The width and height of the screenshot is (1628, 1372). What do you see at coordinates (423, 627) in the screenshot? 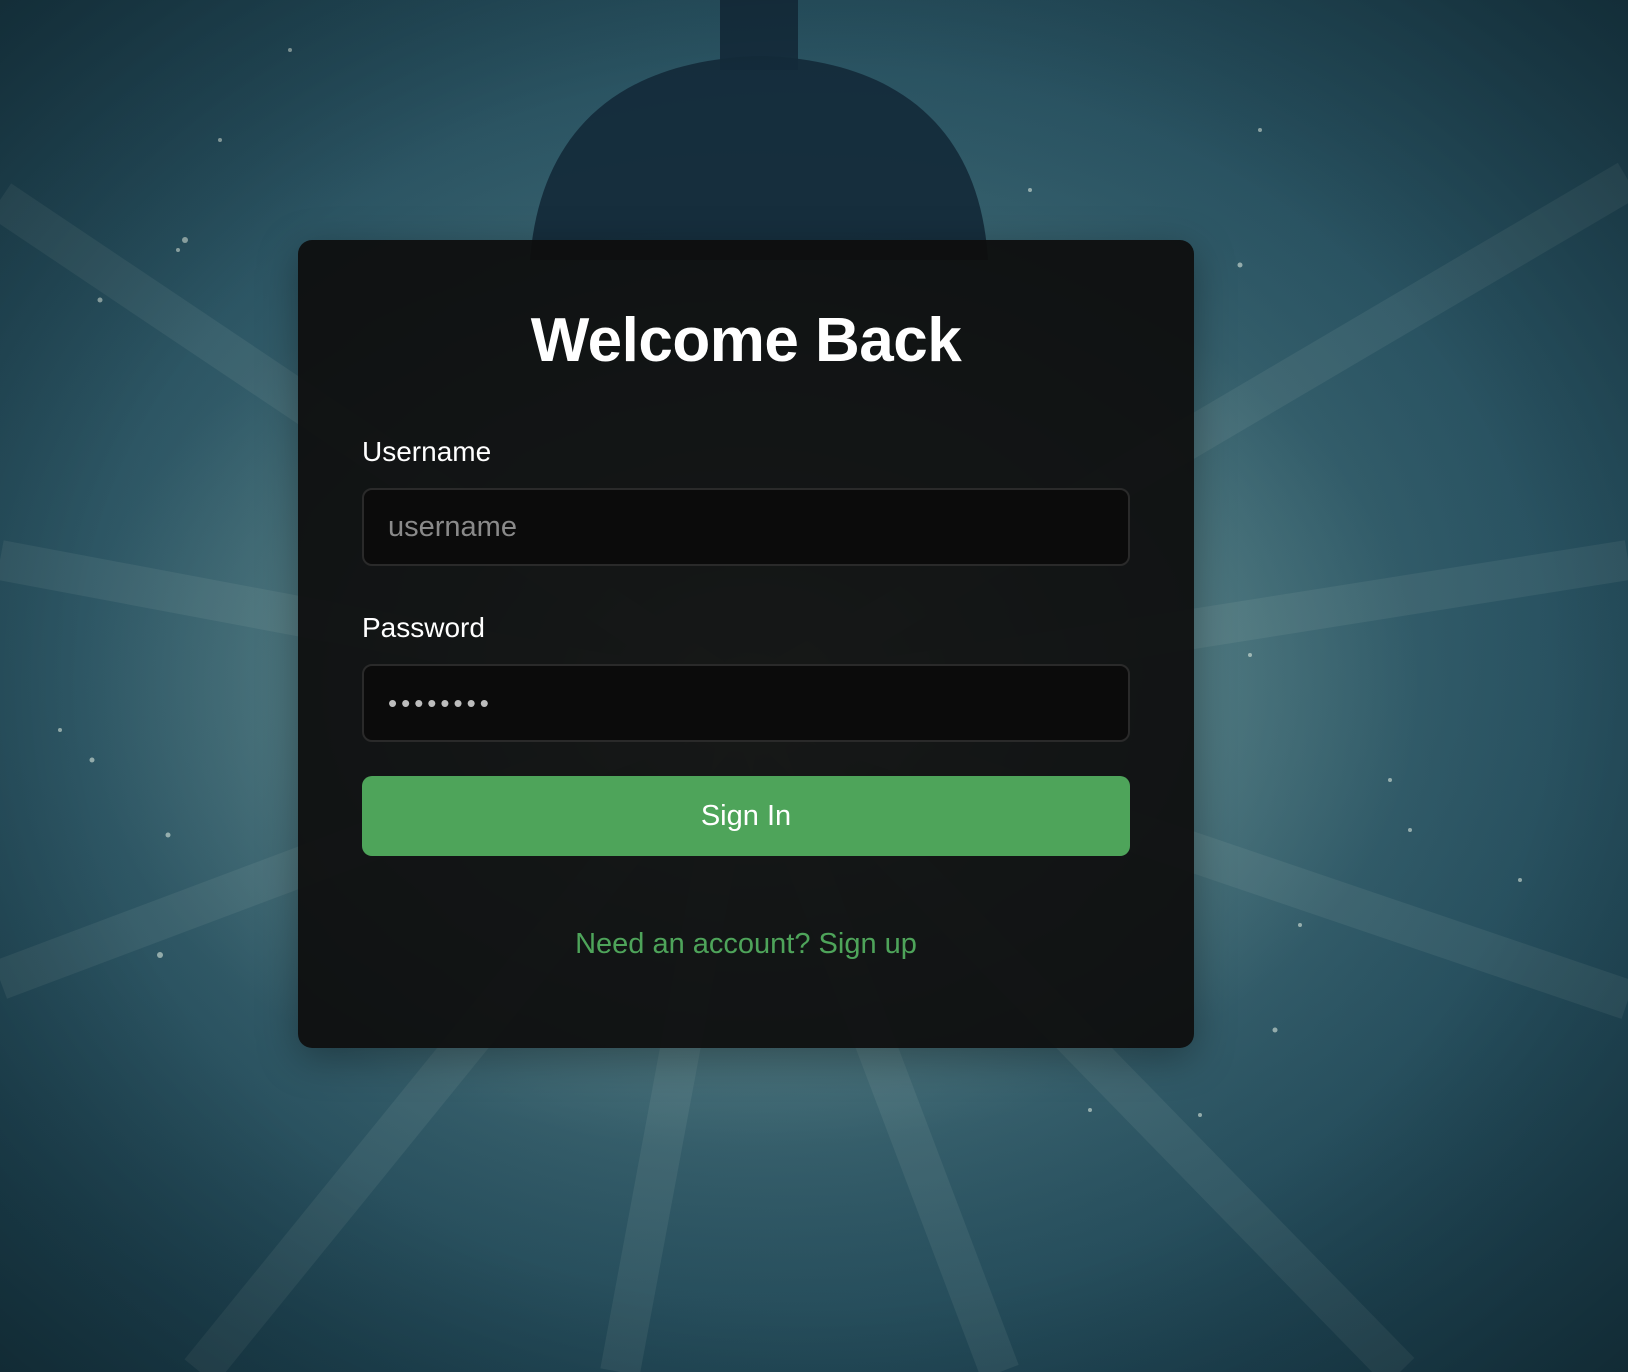
I see `password-label: Password` at bounding box center [423, 627].